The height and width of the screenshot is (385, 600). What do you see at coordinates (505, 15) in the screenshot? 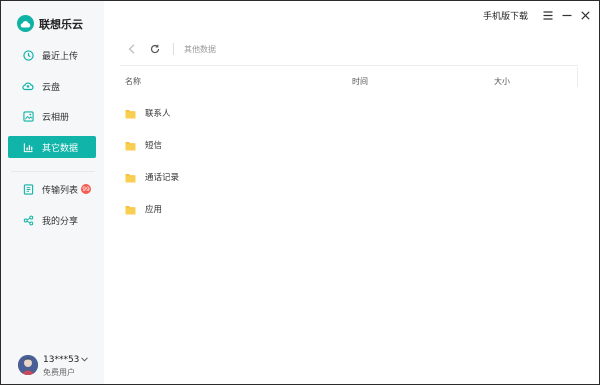
I see `mobile-download-link: 手机版下载` at bounding box center [505, 15].